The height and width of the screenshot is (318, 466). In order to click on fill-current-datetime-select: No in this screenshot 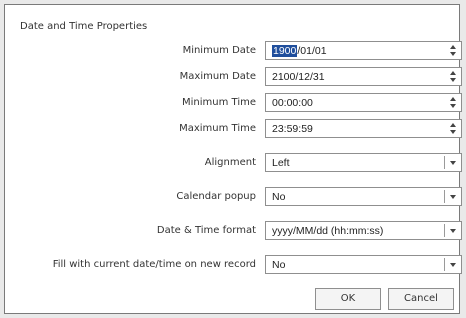, I will do `click(363, 264)`.